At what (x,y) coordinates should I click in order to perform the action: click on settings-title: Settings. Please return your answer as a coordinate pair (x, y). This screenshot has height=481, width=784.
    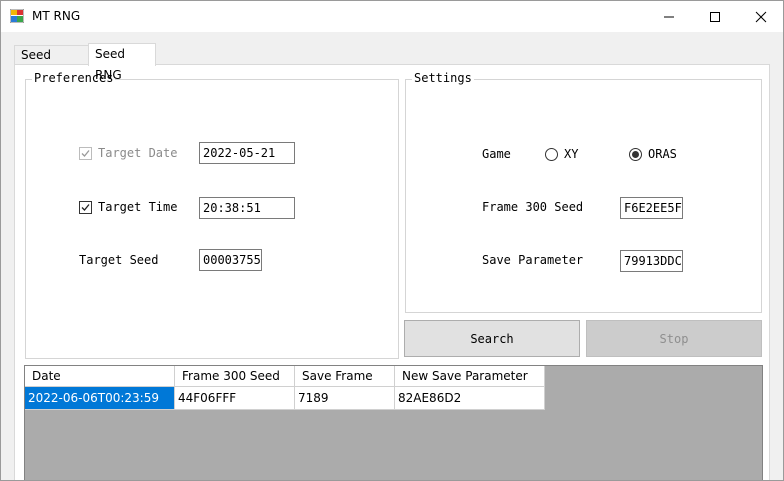
    Looking at the image, I should click on (443, 78).